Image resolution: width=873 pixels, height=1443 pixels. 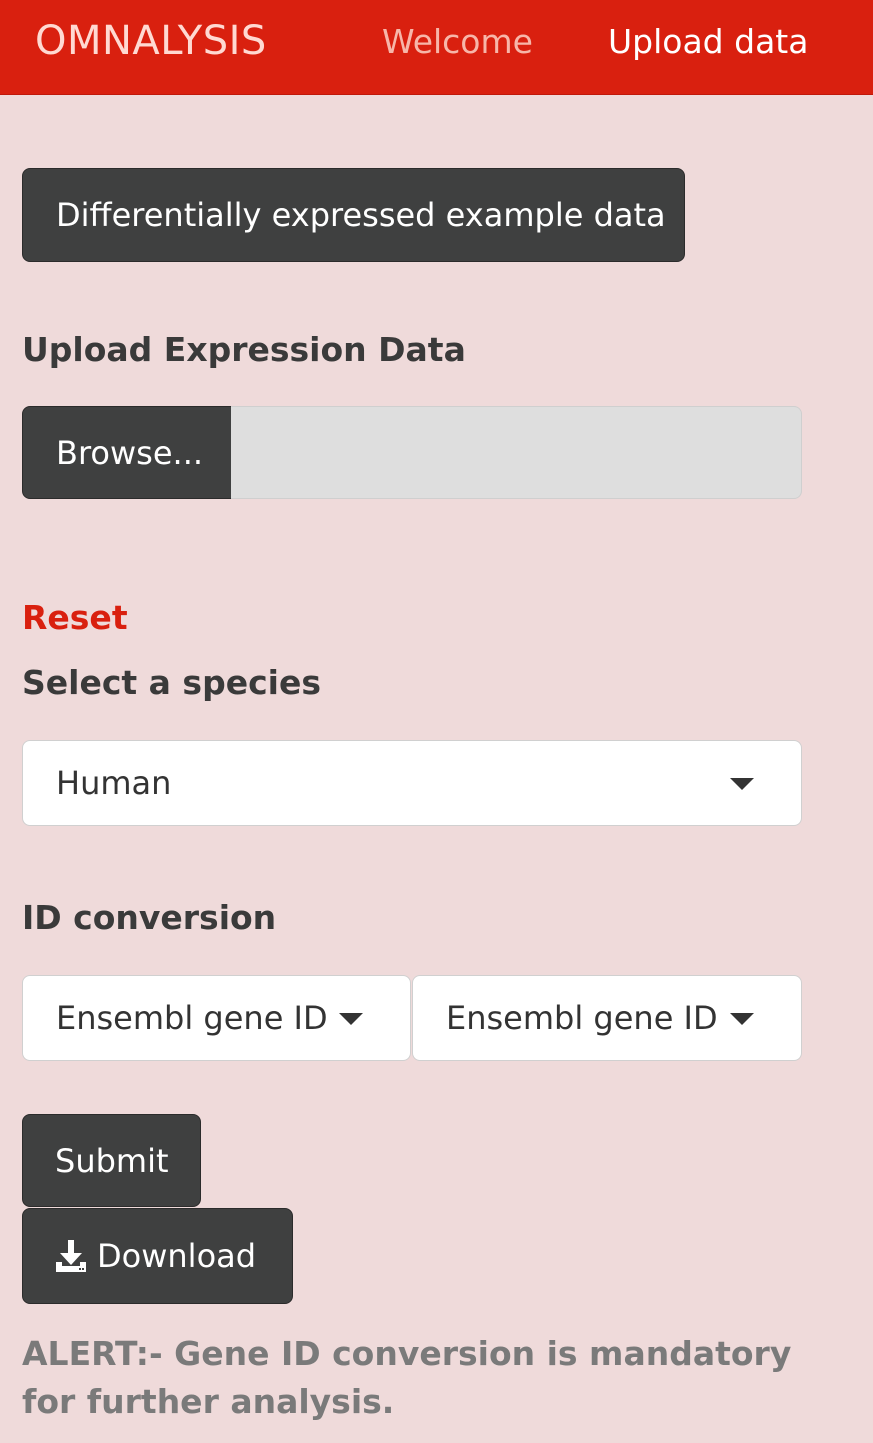 I want to click on submit-button: Submit, so click(x=111, y=1160).